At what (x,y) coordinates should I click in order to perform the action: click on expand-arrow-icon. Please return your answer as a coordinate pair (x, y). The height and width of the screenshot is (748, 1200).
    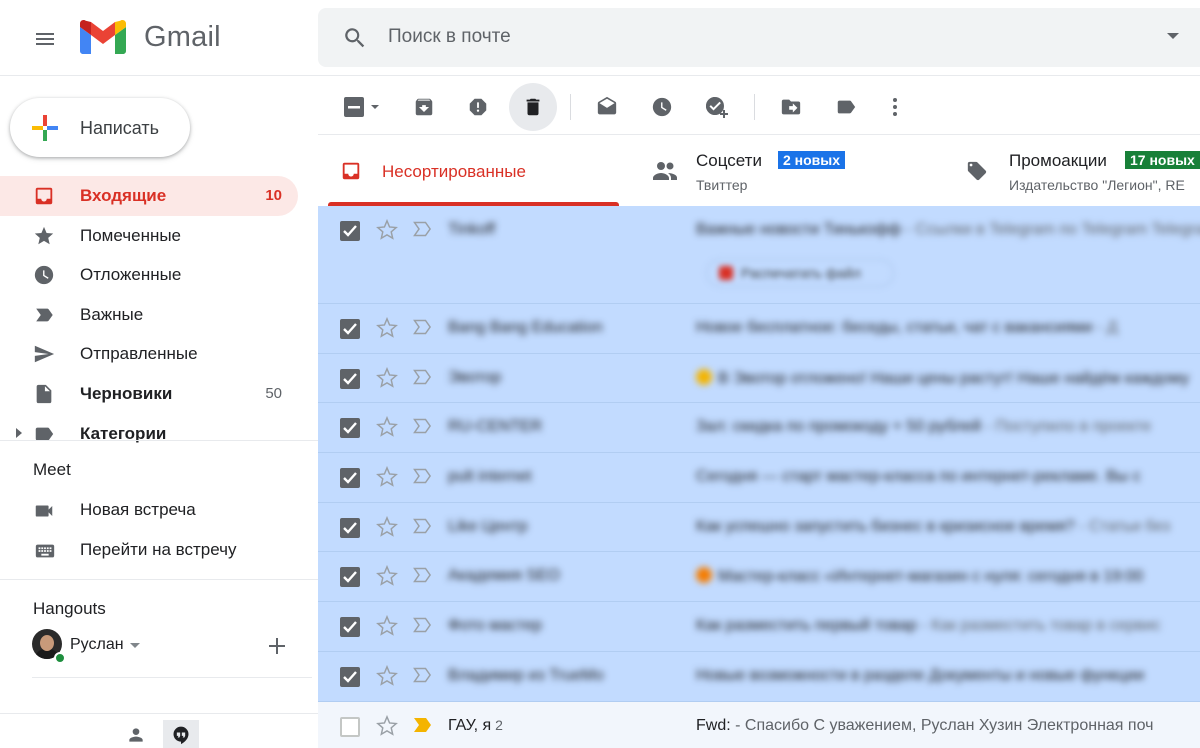
    Looking at the image, I should click on (19, 432).